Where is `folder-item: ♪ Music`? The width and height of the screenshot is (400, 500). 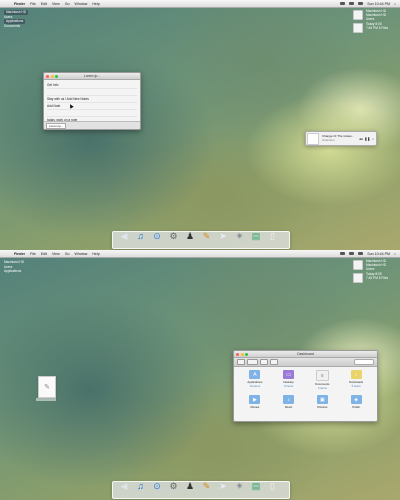
folder-item: ♪ Music is located at coordinates (289, 402).